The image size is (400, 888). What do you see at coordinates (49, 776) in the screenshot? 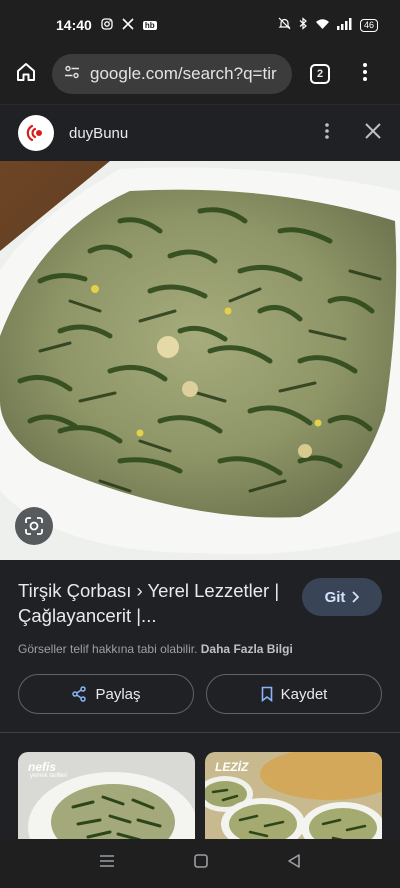
I see `related-image-1-watermark-sub: yemek tarifleri` at bounding box center [49, 776].